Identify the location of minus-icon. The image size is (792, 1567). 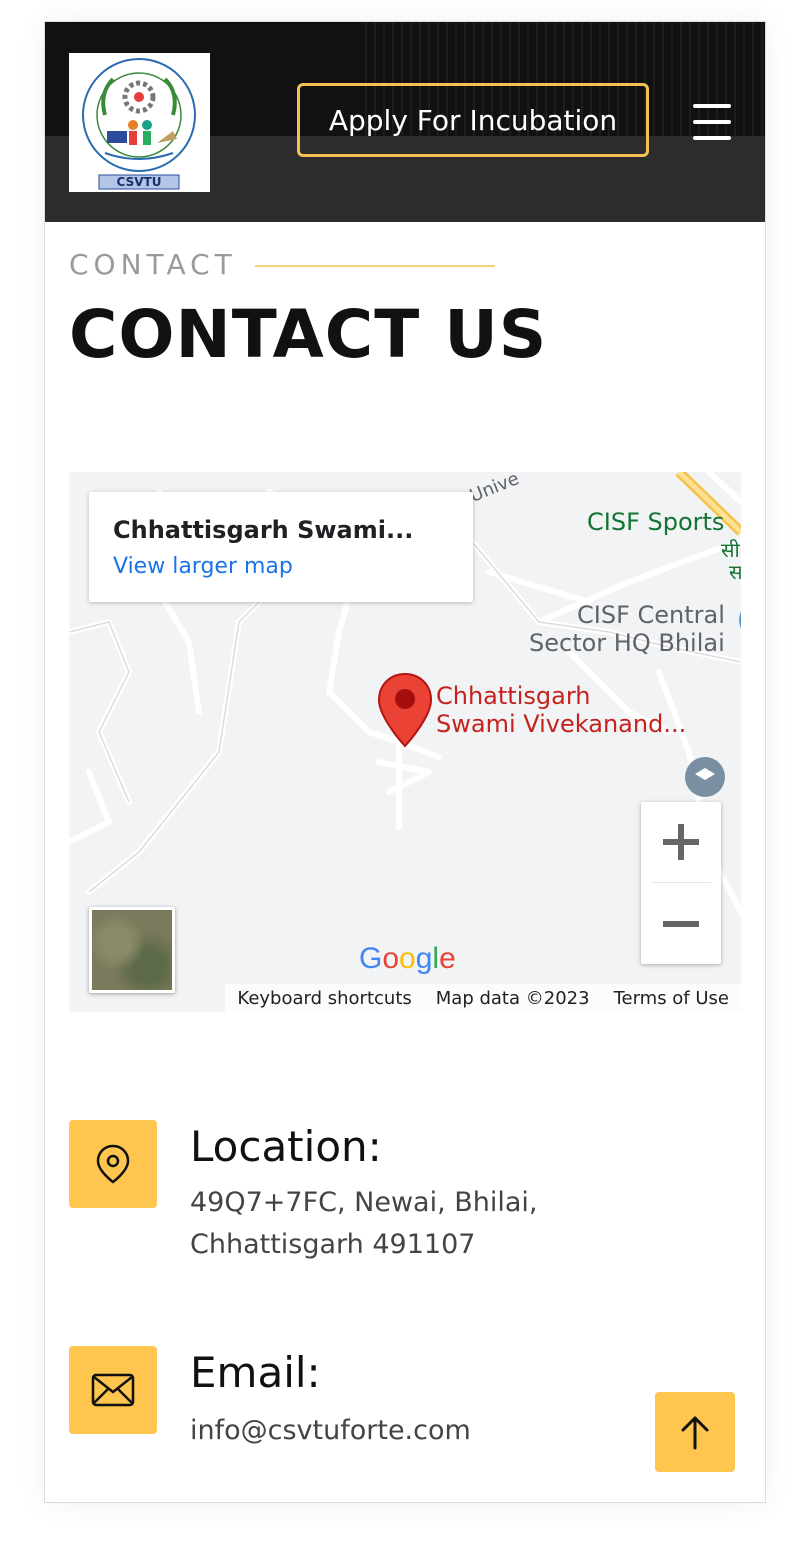
(681, 924).